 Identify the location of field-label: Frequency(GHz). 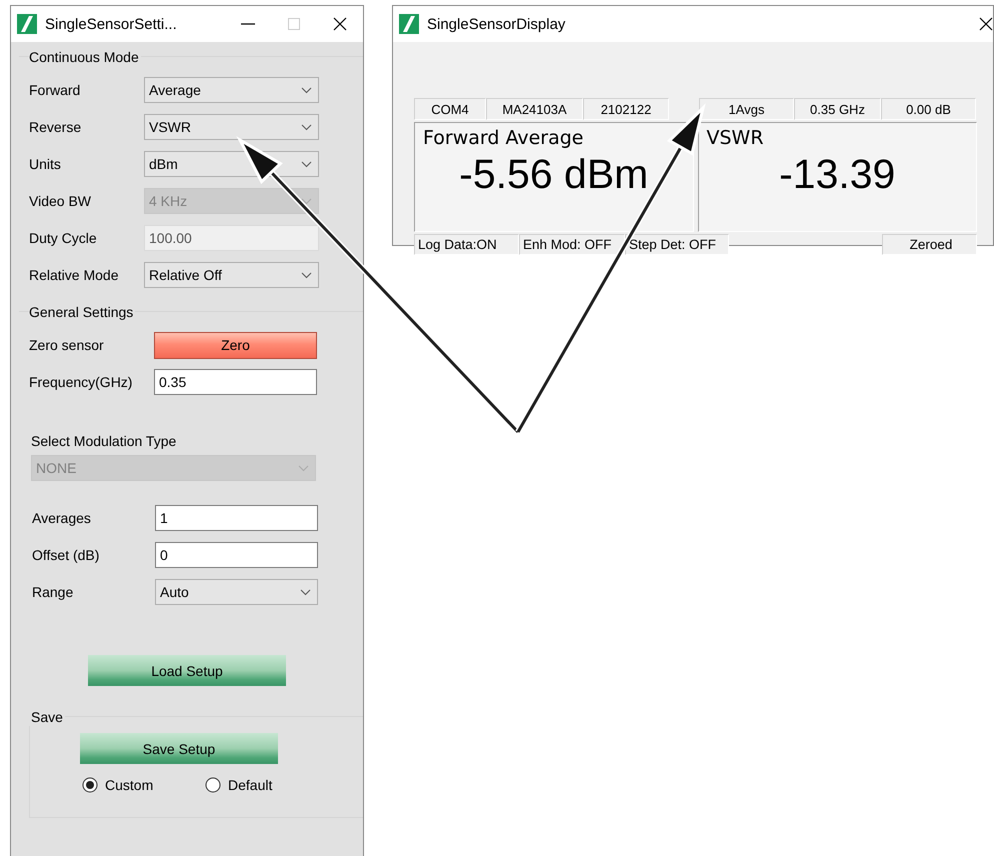
(81, 382).